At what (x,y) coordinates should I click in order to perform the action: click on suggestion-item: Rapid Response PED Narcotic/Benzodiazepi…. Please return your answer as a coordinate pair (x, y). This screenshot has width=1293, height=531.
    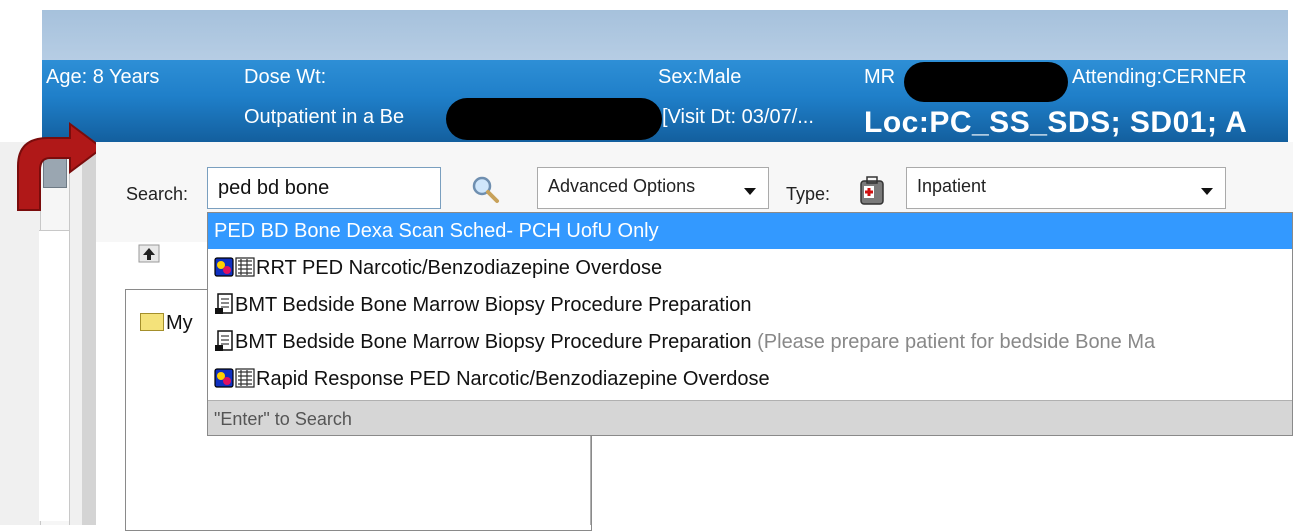
    Looking at the image, I should click on (750, 379).